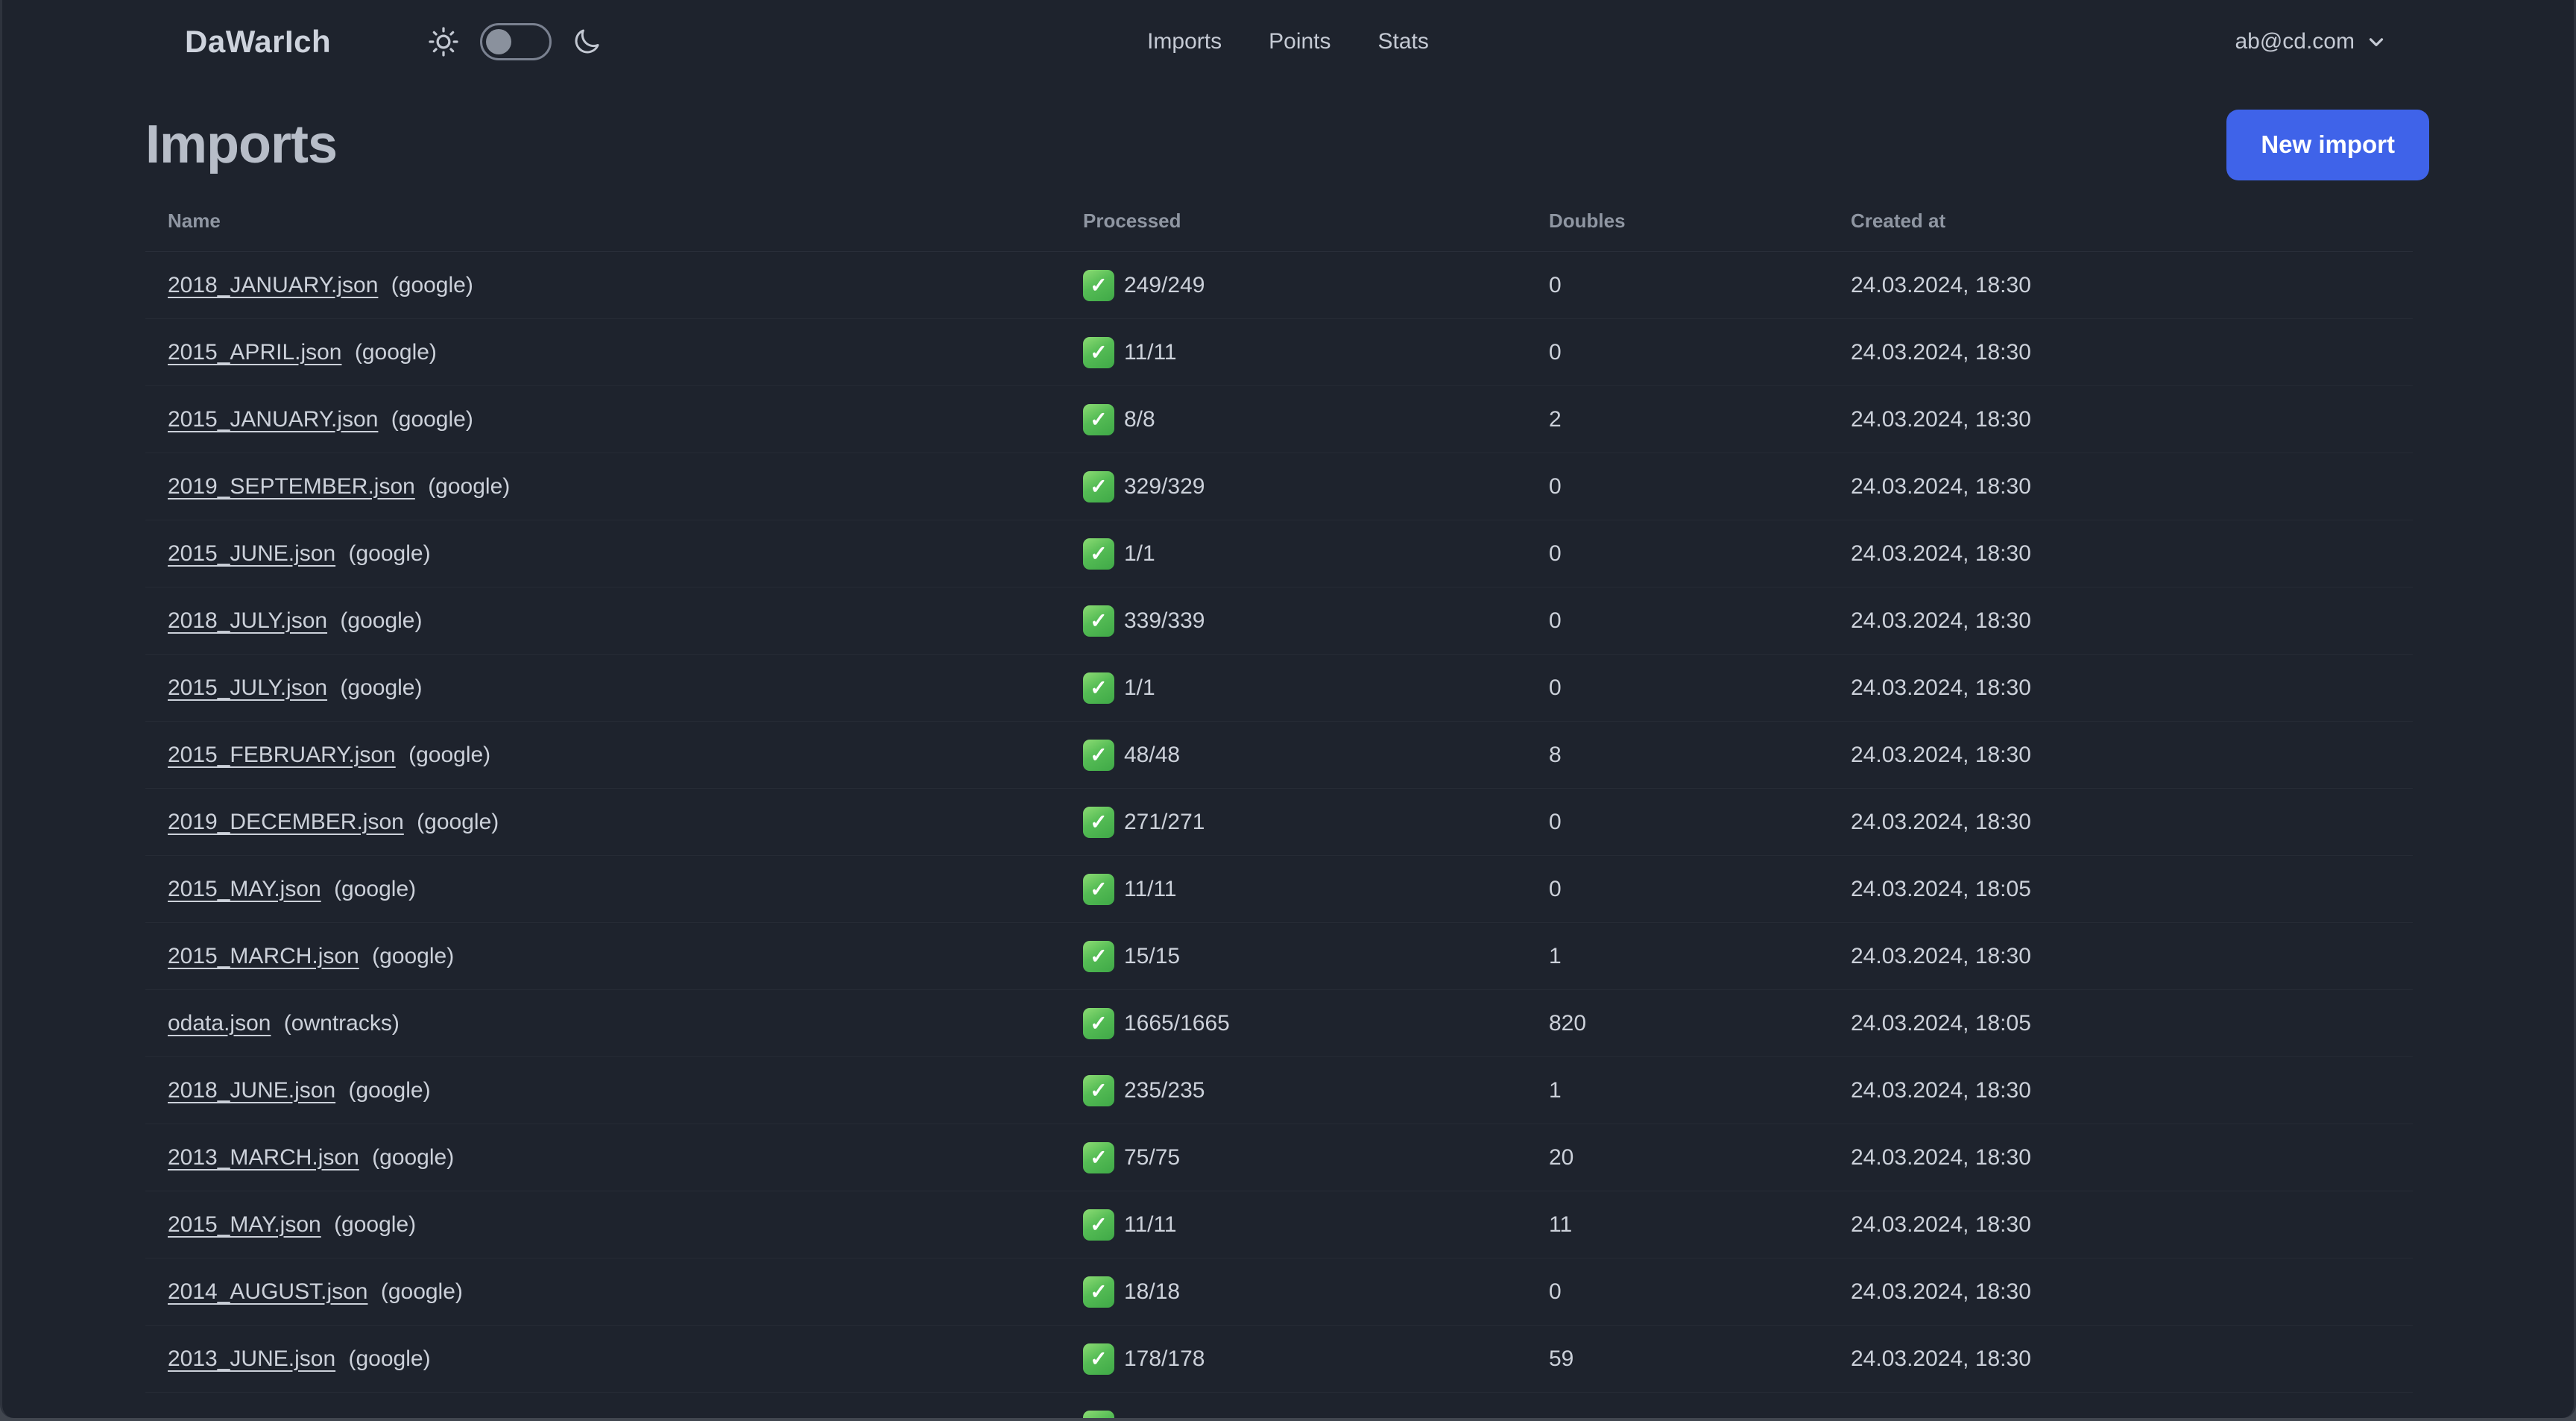 This screenshot has height=1421, width=2576. Describe the element at coordinates (1316, 621) in the screenshot. I see `processed-cell: 339/339` at that location.